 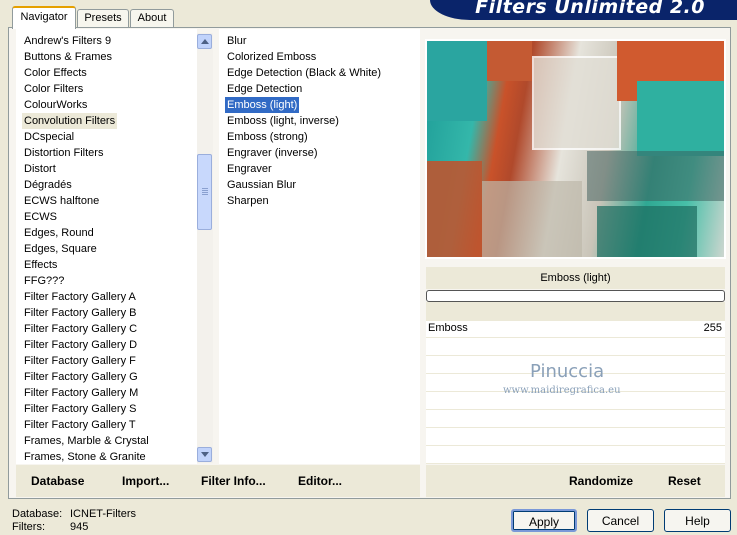 What do you see at coordinates (80, 409) in the screenshot?
I see `category-list-item: Filter Factory Gallery S` at bounding box center [80, 409].